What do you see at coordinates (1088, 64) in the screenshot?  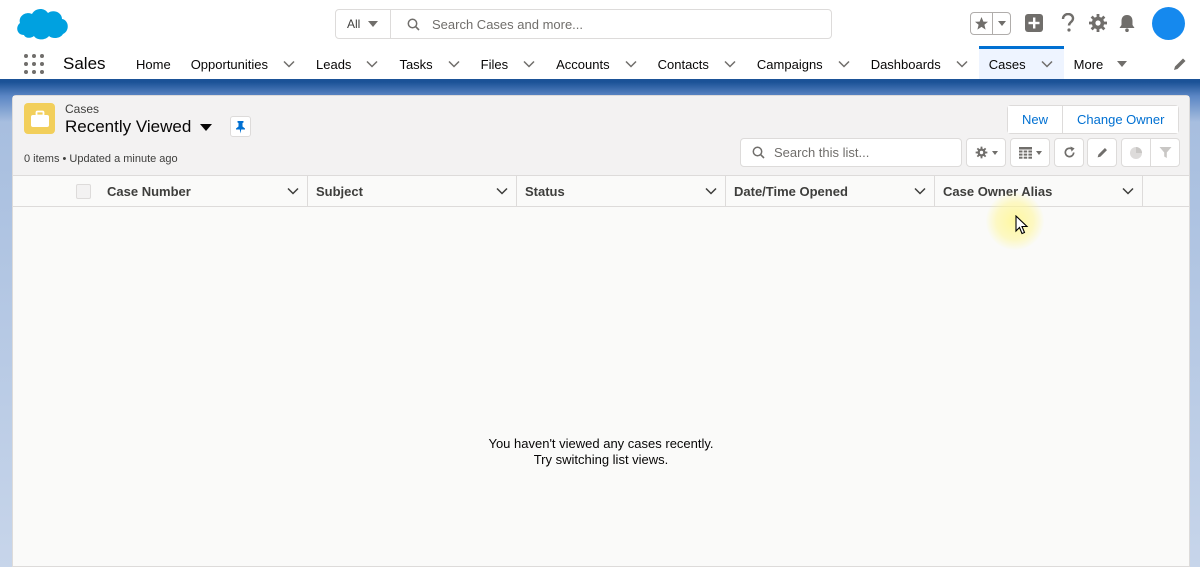 I see `nav-item-label: More` at bounding box center [1088, 64].